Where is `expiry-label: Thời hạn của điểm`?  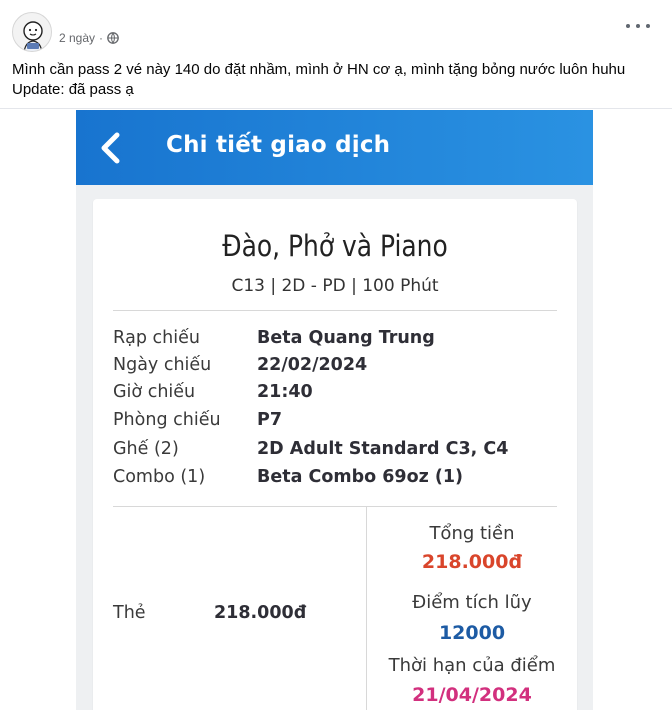
expiry-label: Thời hạn của điểm is located at coordinates (472, 665).